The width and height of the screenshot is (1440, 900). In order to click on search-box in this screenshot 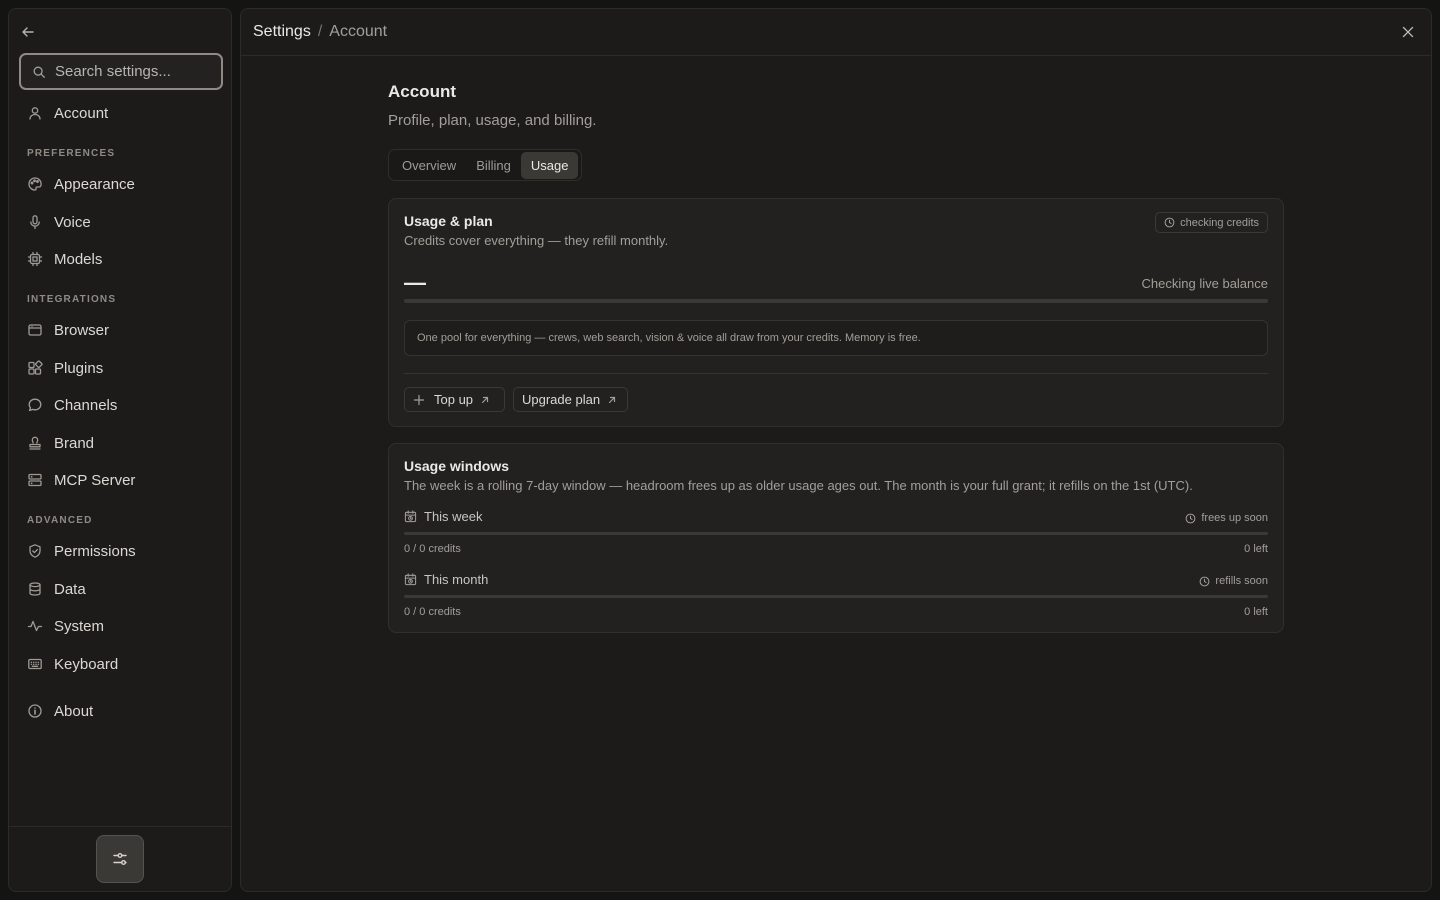, I will do `click(121, 71)`.